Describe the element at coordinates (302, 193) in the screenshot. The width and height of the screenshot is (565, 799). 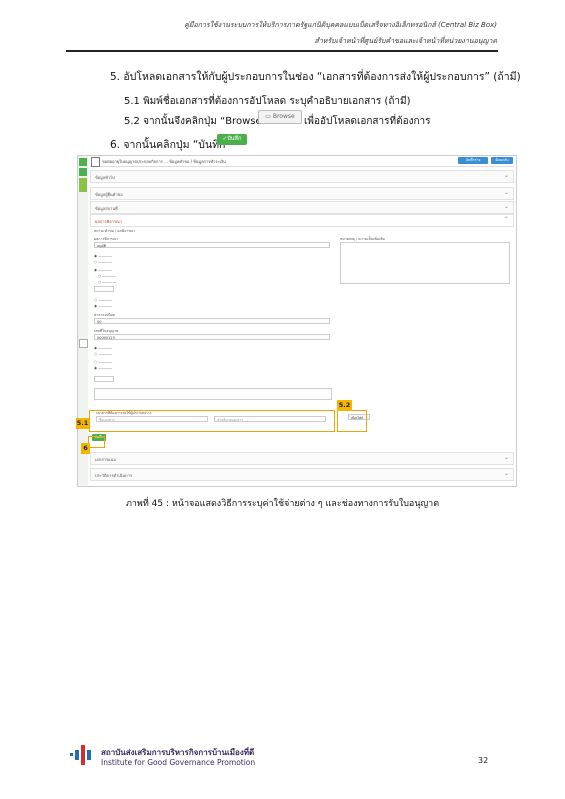
I see `section-applicant: ข้อมูลผู้ยื่นคำขอ ⌄` at that location.